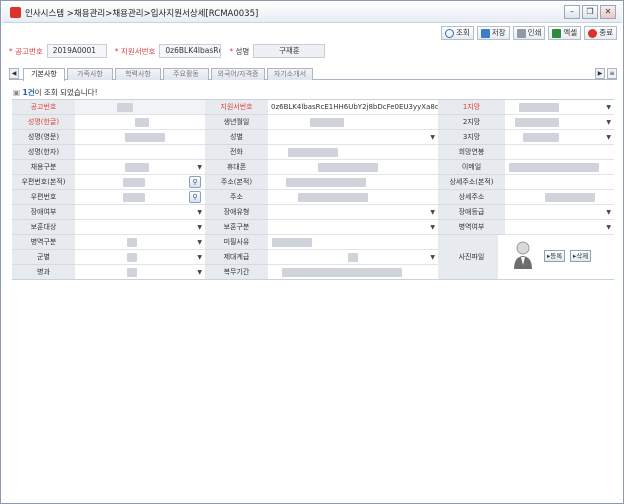 The width and height of the screenshot is (624, 504). Describe the element at coordinates (140, 257) in the screenshot. I see `military-branch-select: ▼` at that location.